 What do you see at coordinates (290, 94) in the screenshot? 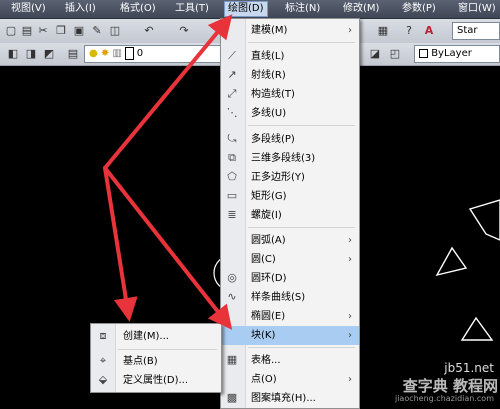
I see `menu-item-xline: ⤢ 构造线(T)` at bounding box center [290, 94].